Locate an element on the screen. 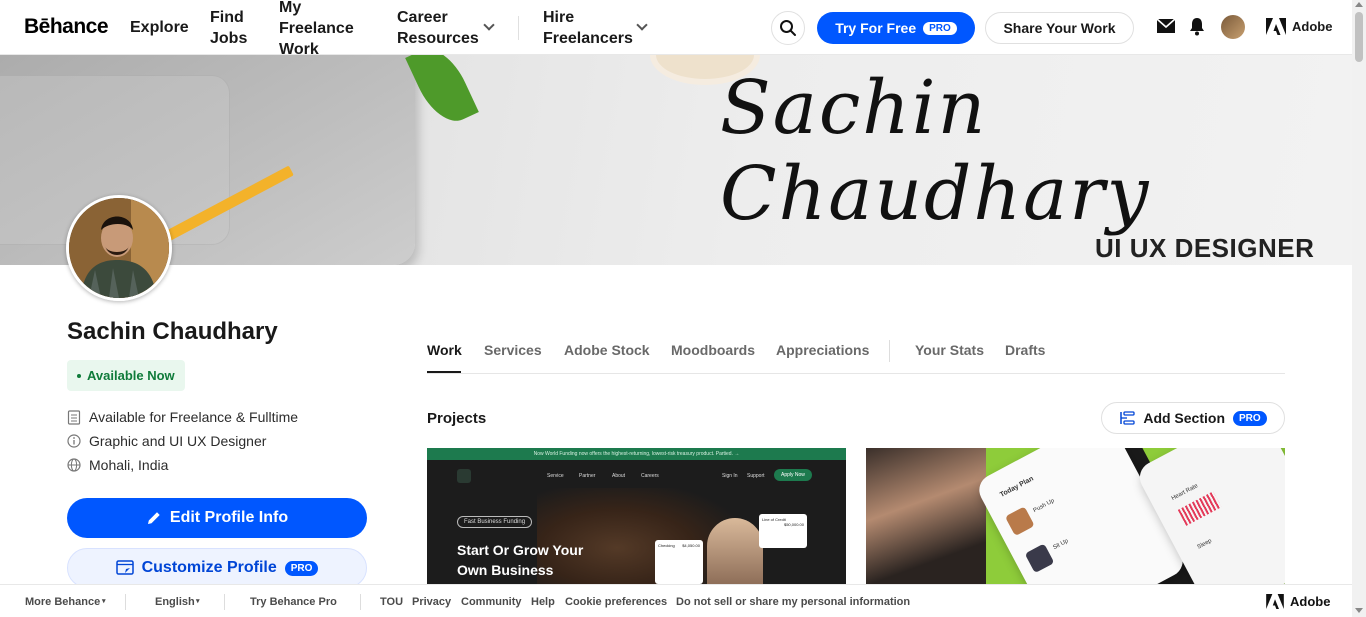 Image resolution: width=1366 pixels, height=617 pixels. nav-career-resources: Career Resources is located at coordinates (446, 28).